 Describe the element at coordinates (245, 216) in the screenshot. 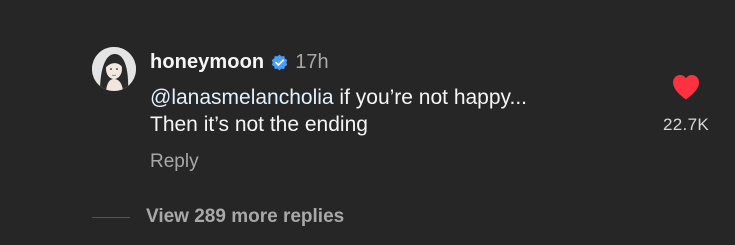

I see `view-more-replies-label: View 289 more replies` at that location.